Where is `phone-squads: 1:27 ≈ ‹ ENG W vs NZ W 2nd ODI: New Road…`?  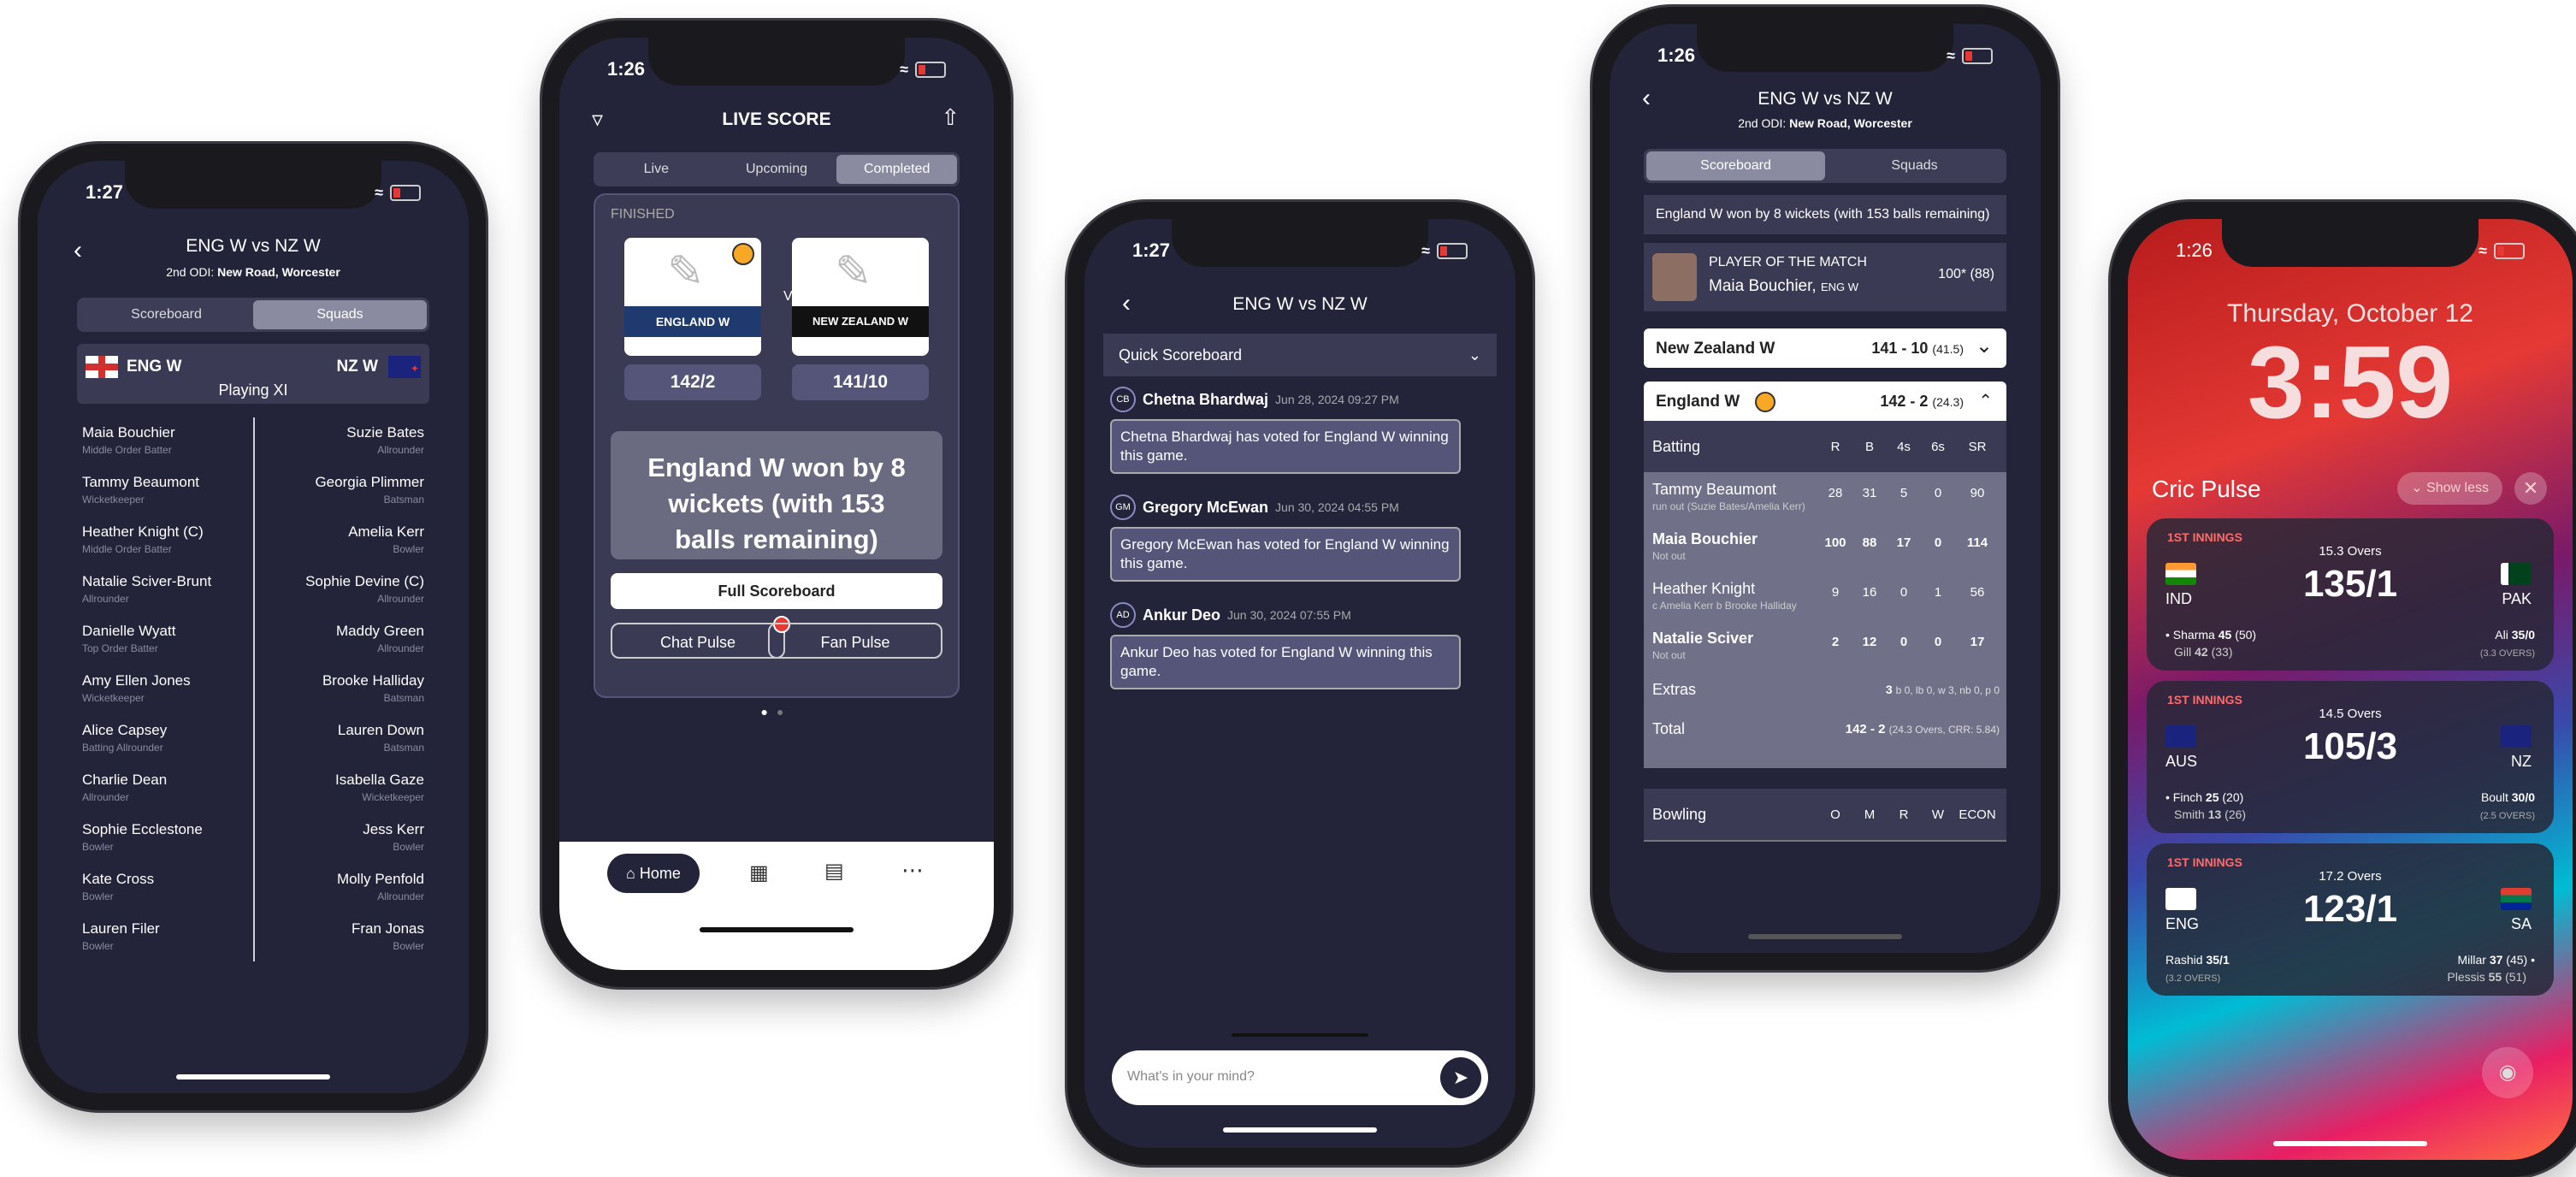 phone-squads: 1:27 ≈ ‹ ENG W vs NZ W 2nd ODI: New Road… is located at coordinates (253, 627).